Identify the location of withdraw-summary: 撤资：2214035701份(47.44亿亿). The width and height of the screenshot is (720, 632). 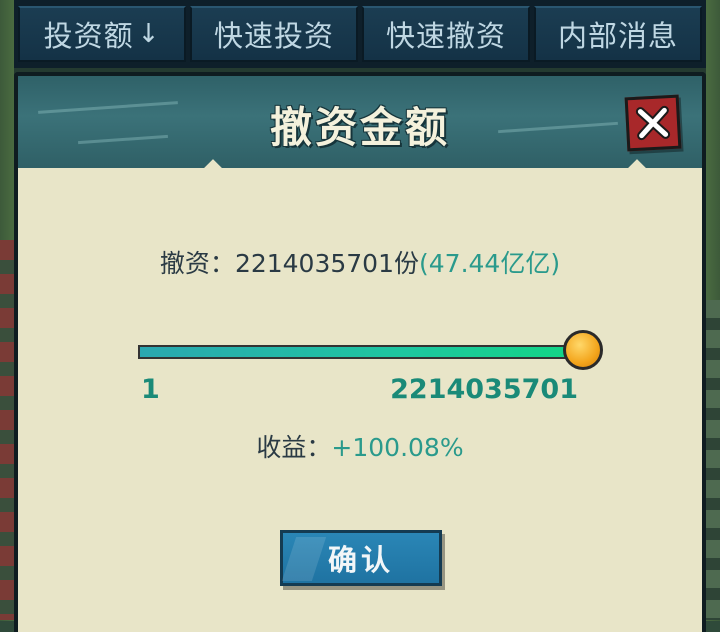
(360, 262).